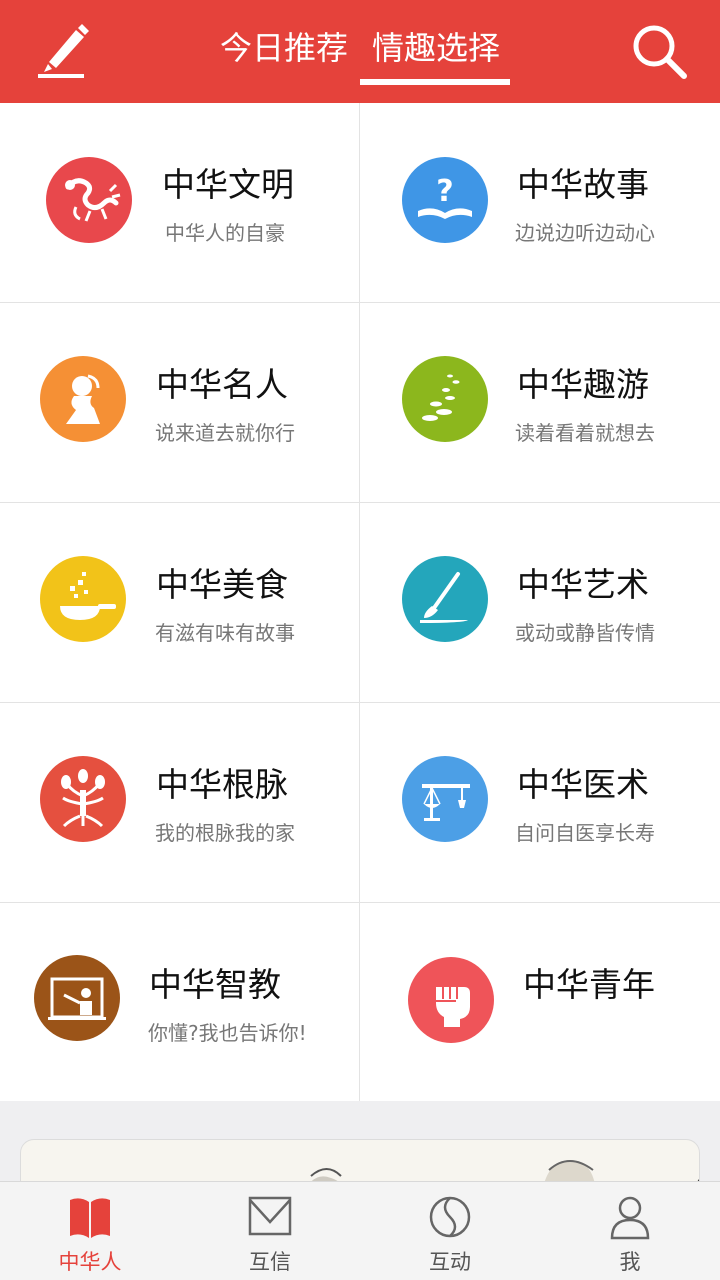  What do you see at coordinates (284, 48) in the screenshot?
I see `tab-today-recommend: 今日推荐` at bounding box center [284, 48].